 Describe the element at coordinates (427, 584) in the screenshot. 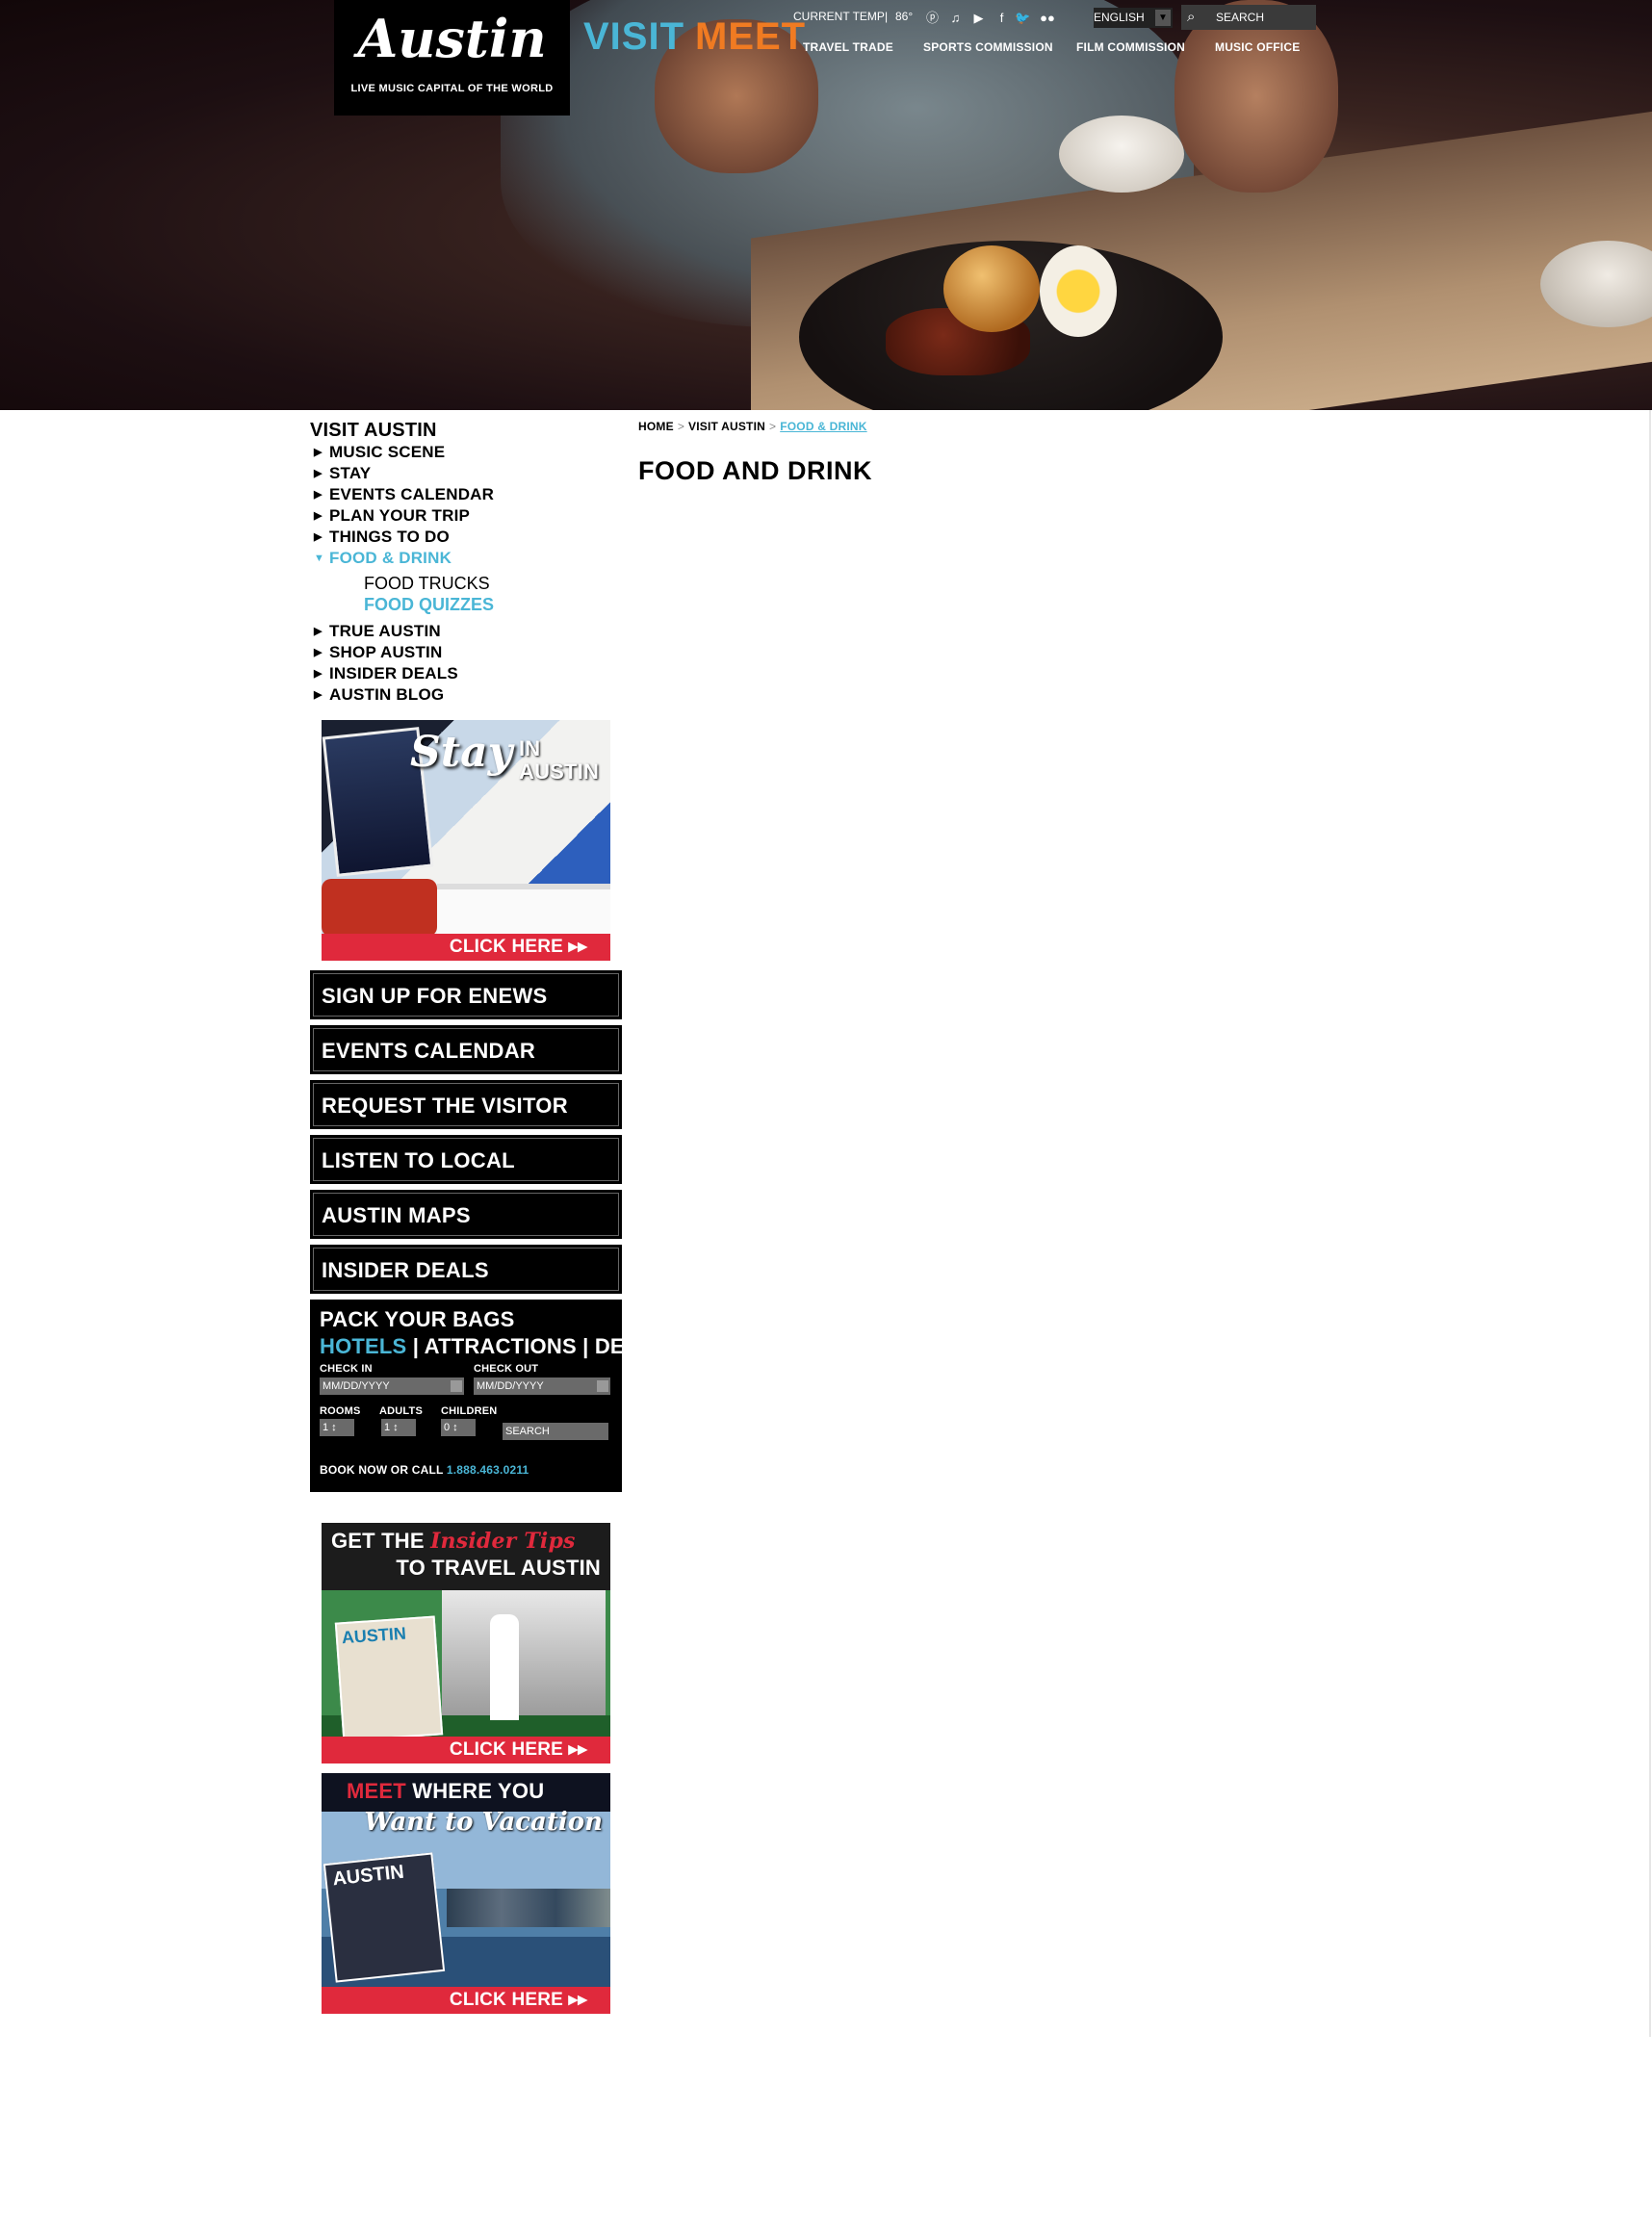

I see `sidebar-subitem-food-trucks: FOOD TRUCKS` at that location.